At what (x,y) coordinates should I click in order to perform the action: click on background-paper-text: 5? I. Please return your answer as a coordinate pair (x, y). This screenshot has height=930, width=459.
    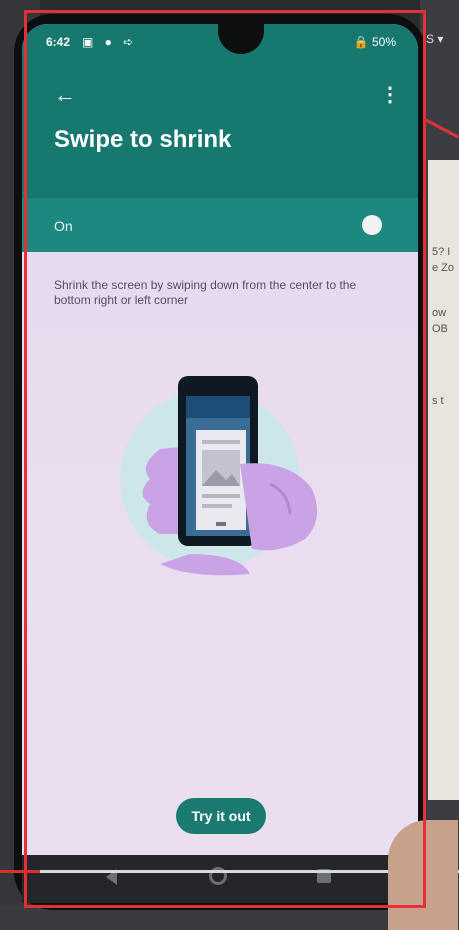
    Looking at the image, I should click on (441, 252).